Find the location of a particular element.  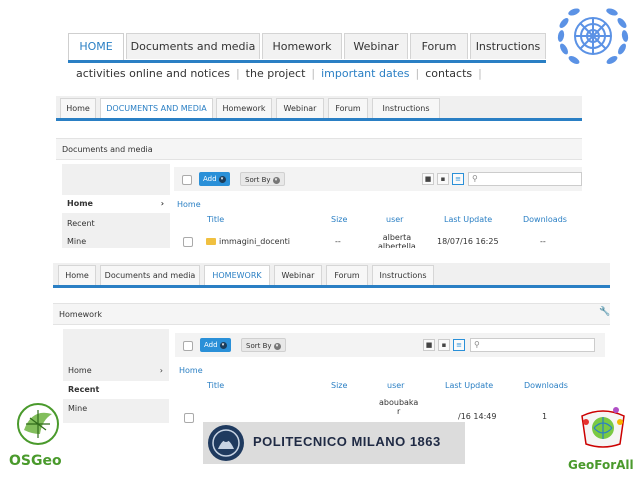

top-nav-underline is located at coordinates (307, 61).